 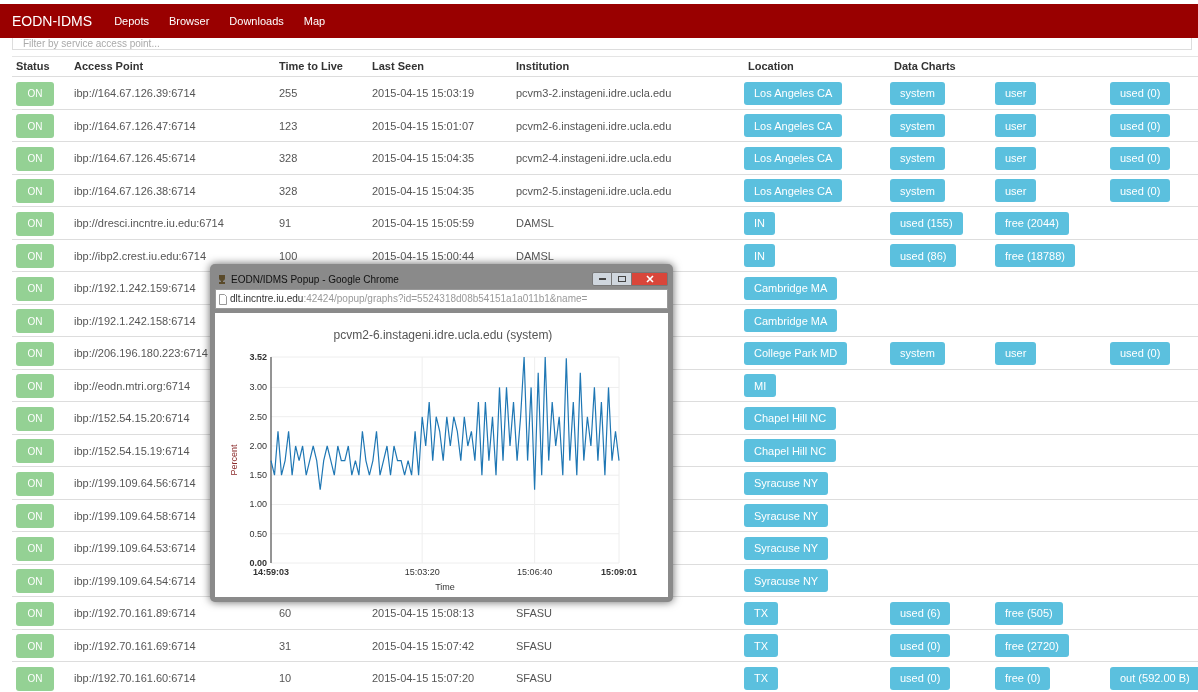 What do you see at coordinates (131, 21) in the screenshot?
I see `nav-link: Depots` at bounding box center [131, 21].